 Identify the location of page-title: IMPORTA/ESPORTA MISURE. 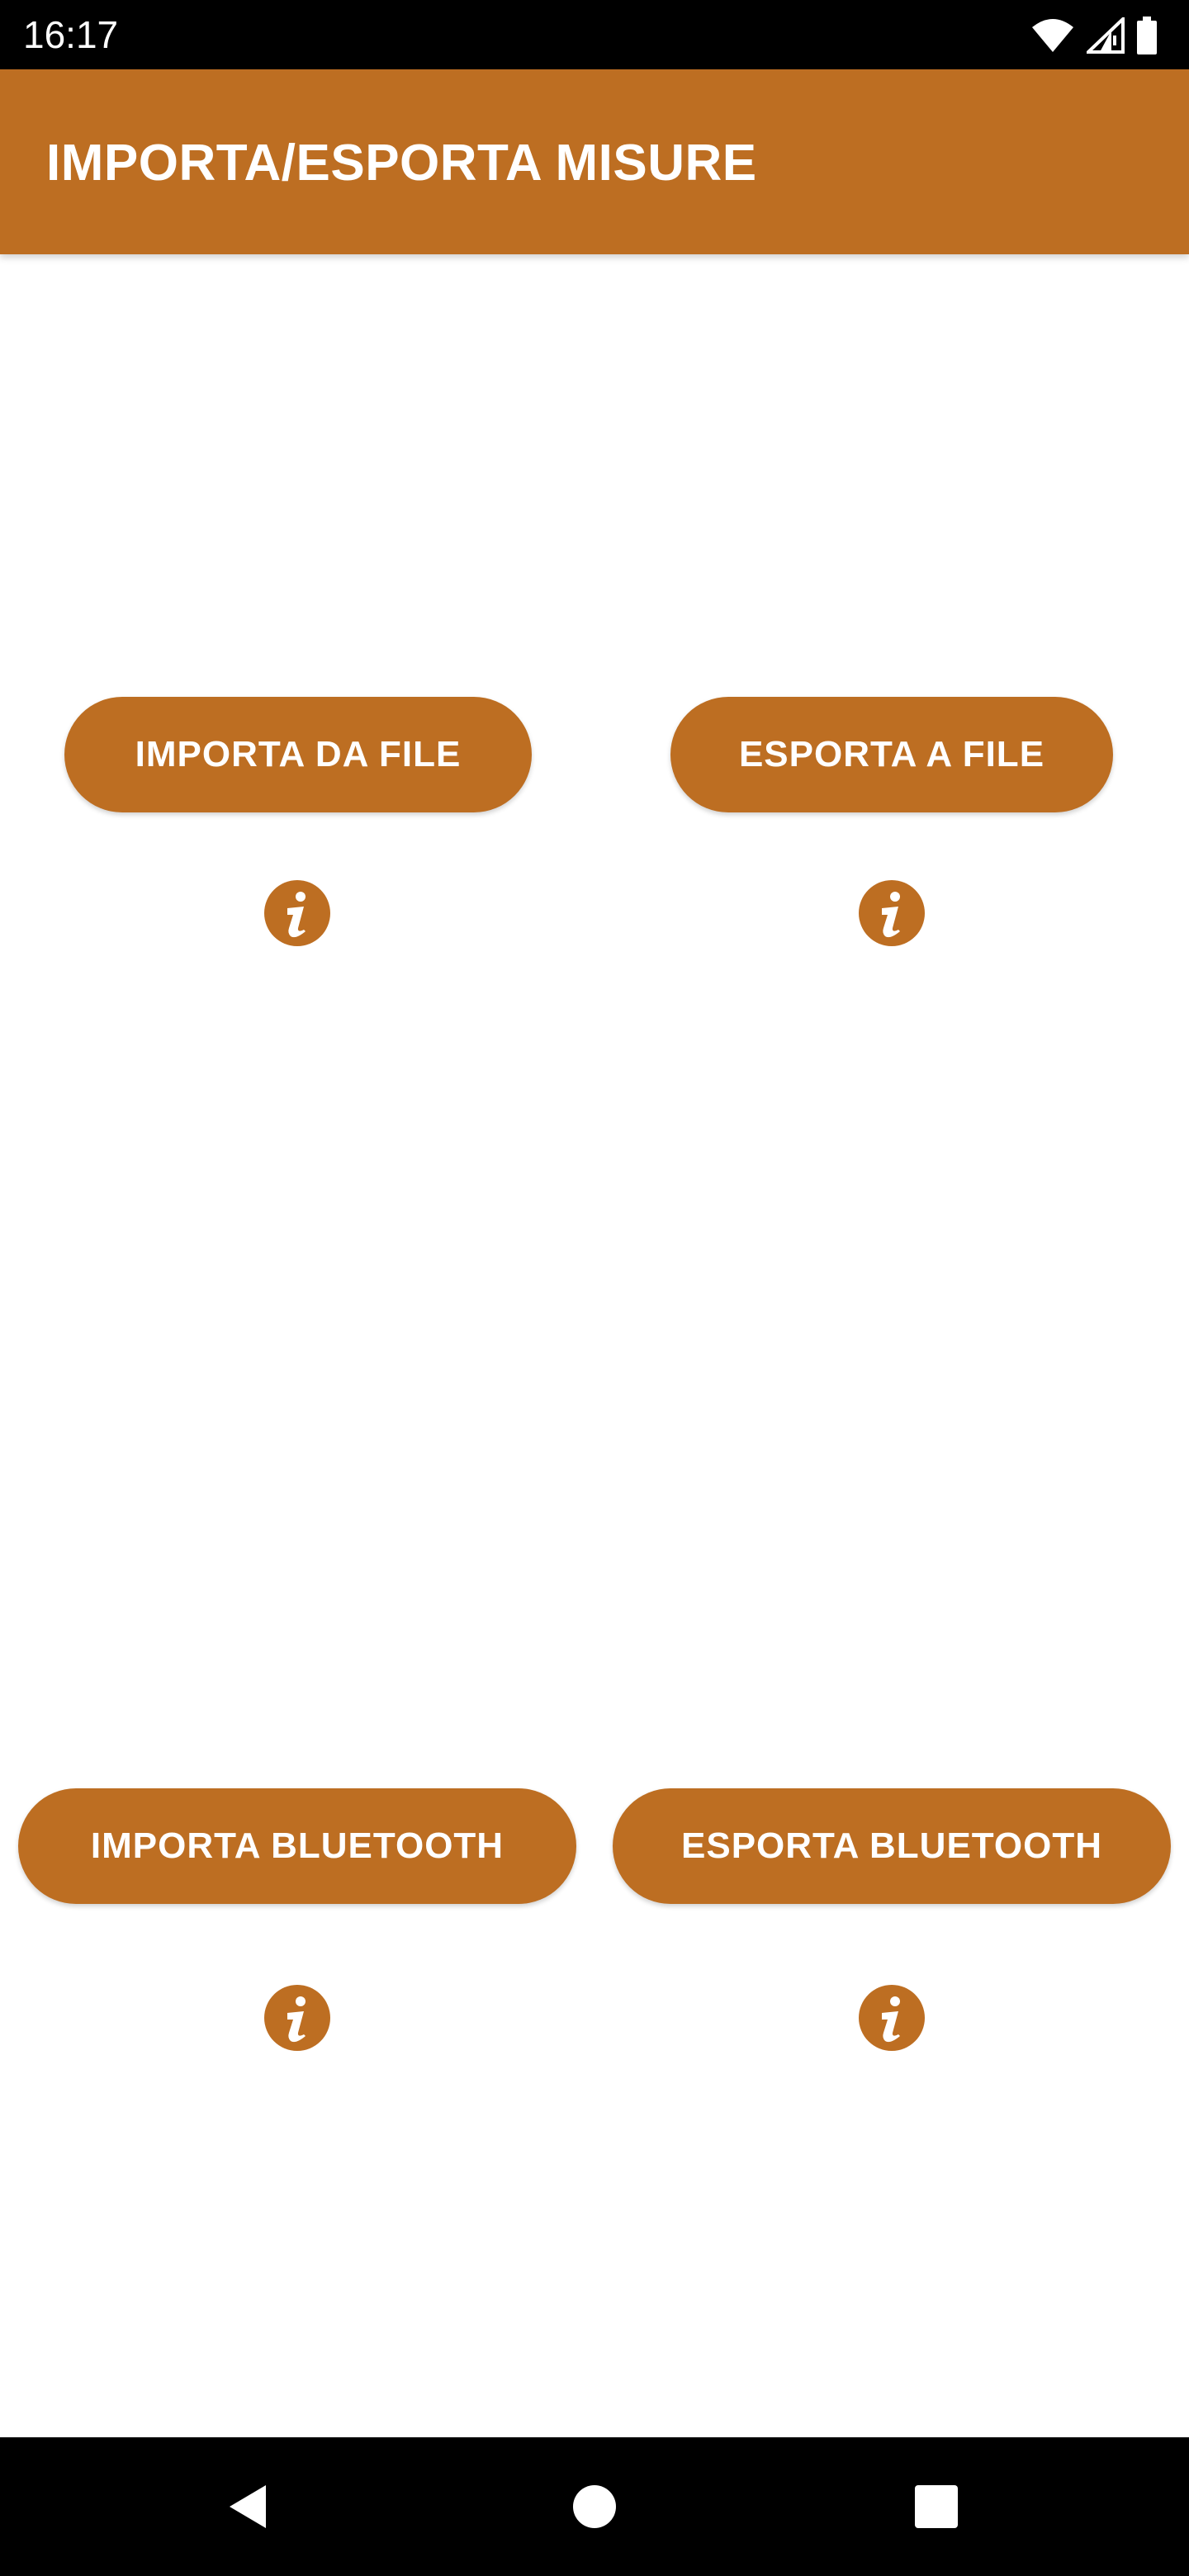
(401, 163).